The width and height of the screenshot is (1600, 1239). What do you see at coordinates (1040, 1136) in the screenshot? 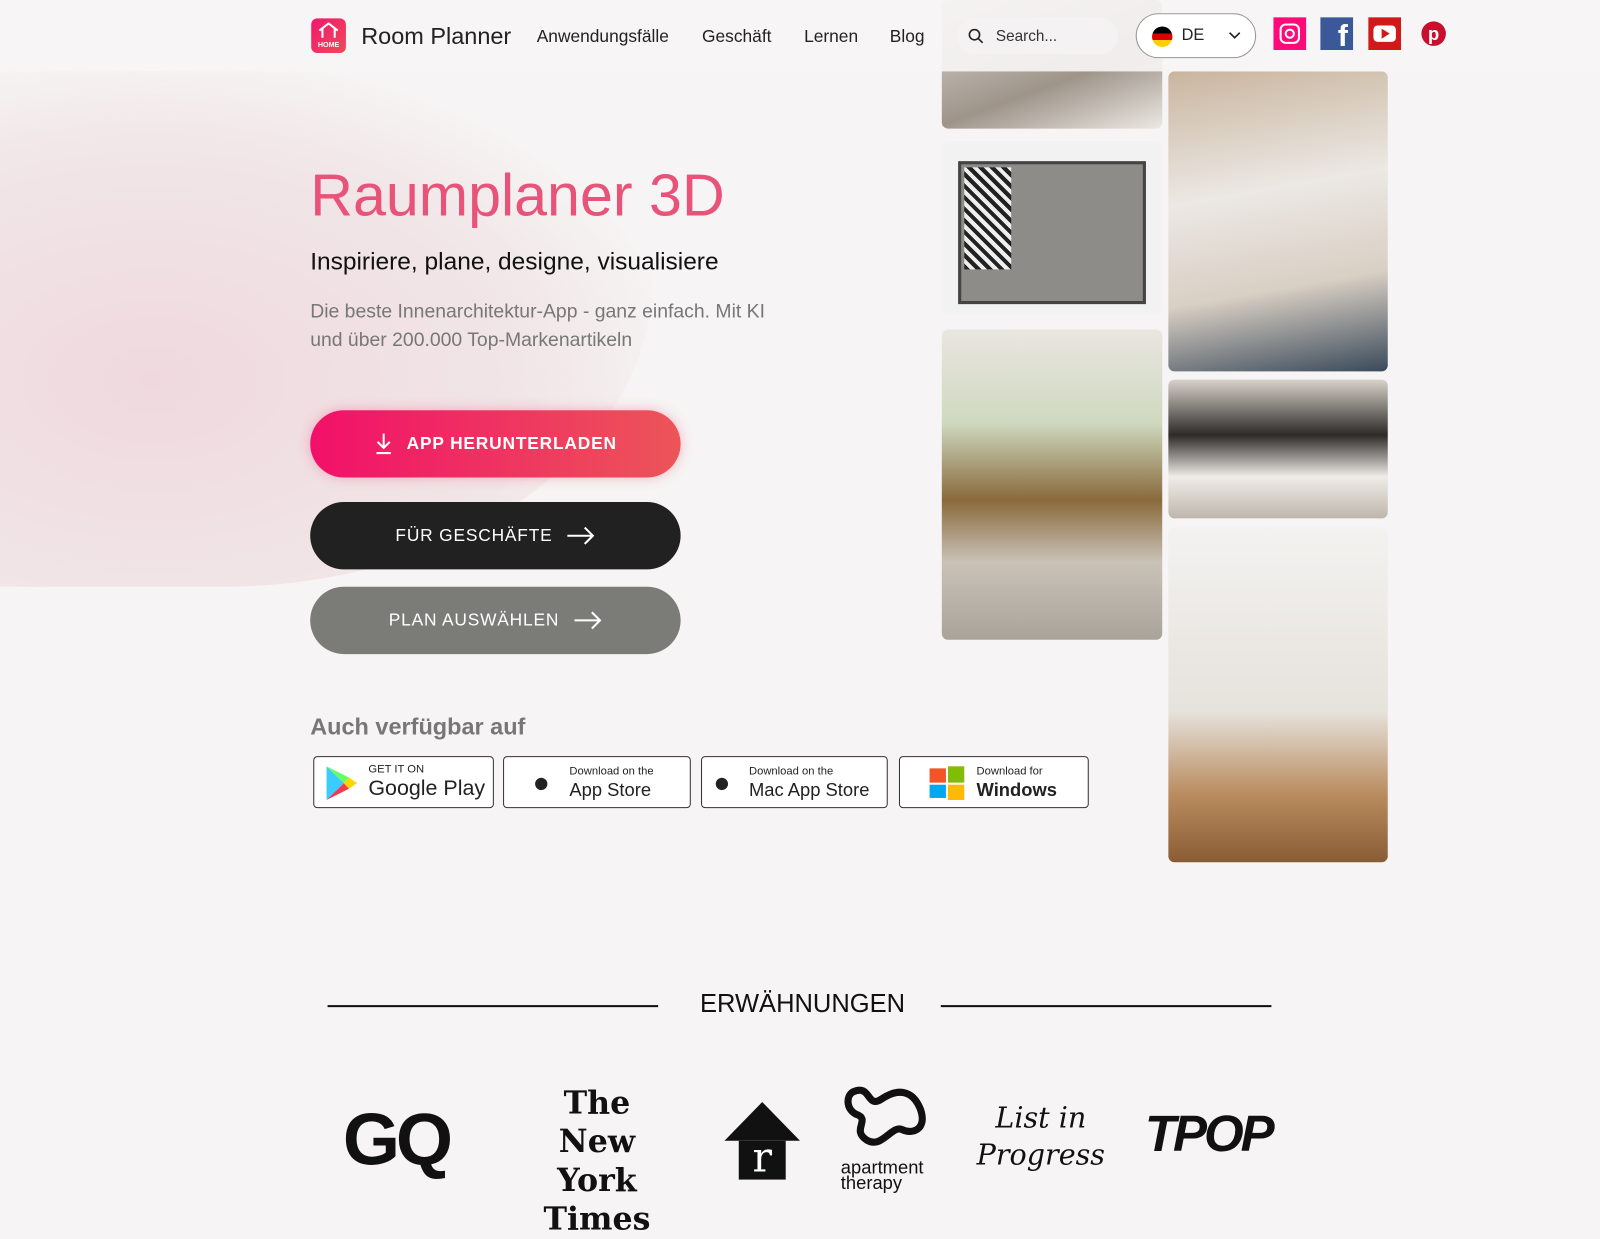
I see `list-in-progress-logo: List in Progress` at bounding box center [1040, 1136].